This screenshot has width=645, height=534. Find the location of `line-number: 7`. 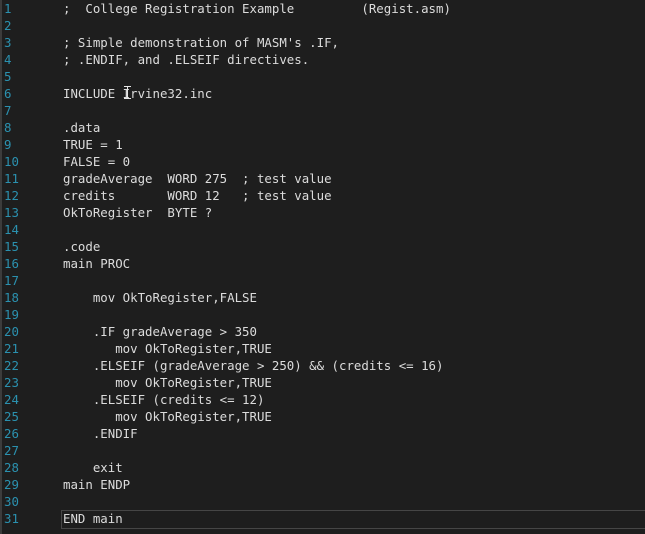

line-number: 7 is located at coordinates (8, 110).